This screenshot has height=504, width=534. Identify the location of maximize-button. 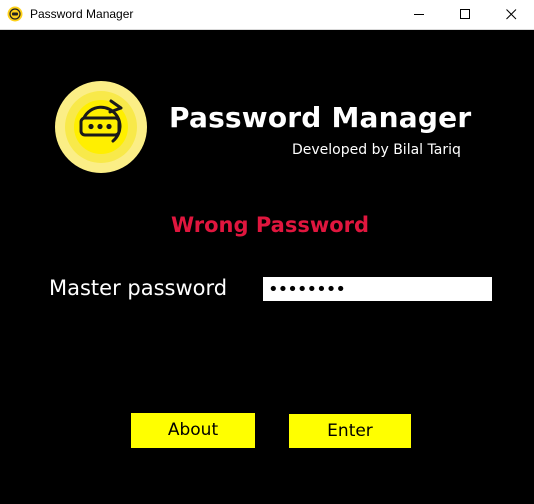
(465, 14).